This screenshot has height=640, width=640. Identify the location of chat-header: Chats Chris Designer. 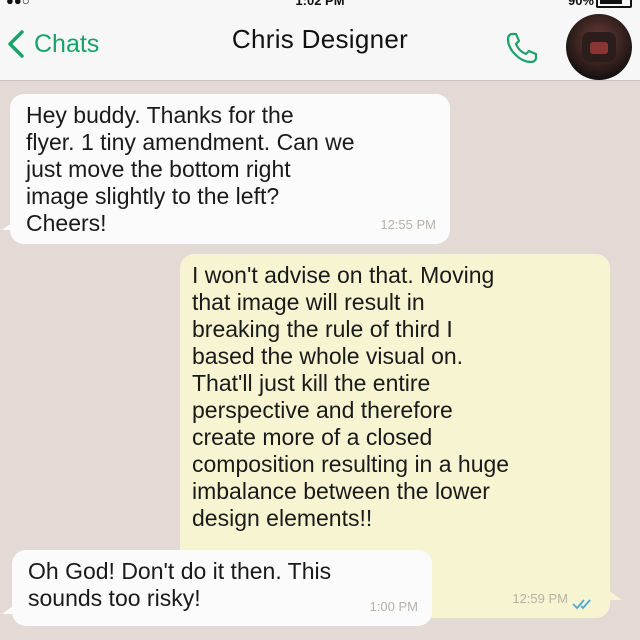
(320, 47).